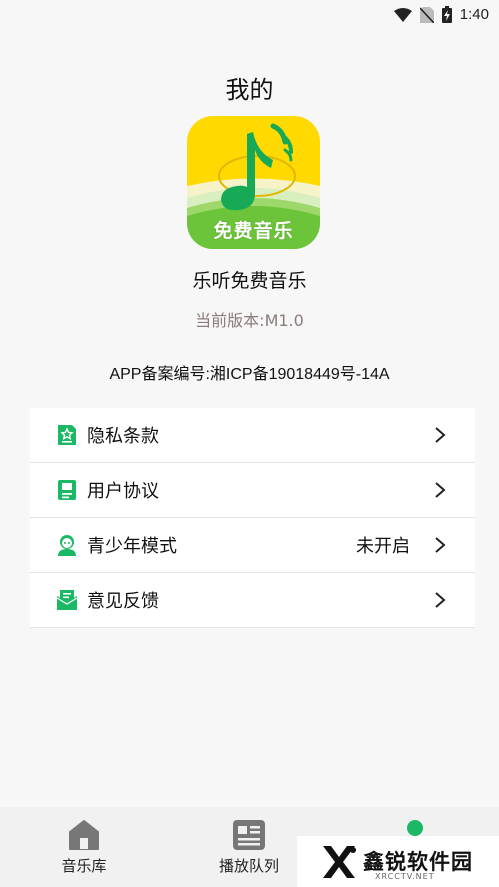 The height and width of the screenshot is (887, 499). I want to click on playlist-icon, so click(249, 835).